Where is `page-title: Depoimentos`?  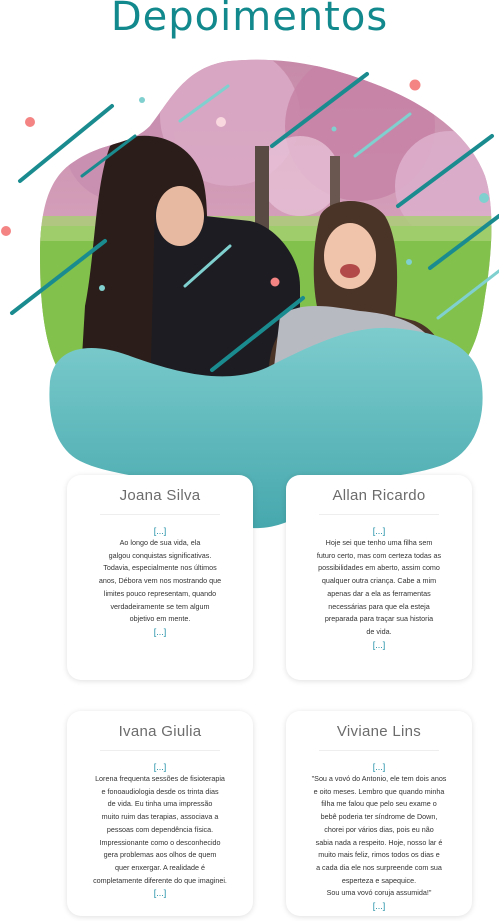
page-title: Depoimentos is located at coordinates (249, 20).